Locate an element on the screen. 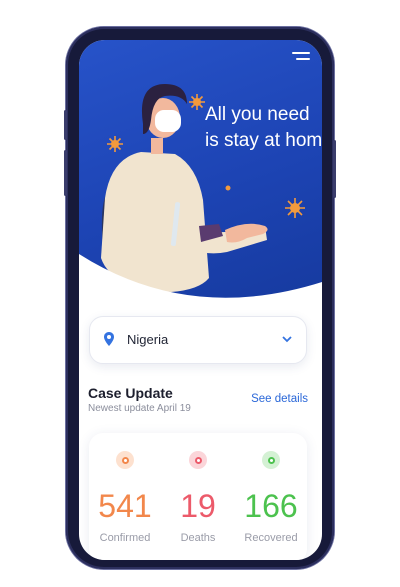 The height and width of the screenshot is (587, 400). recovered-count: 166 is located at coordinates (271, 506).